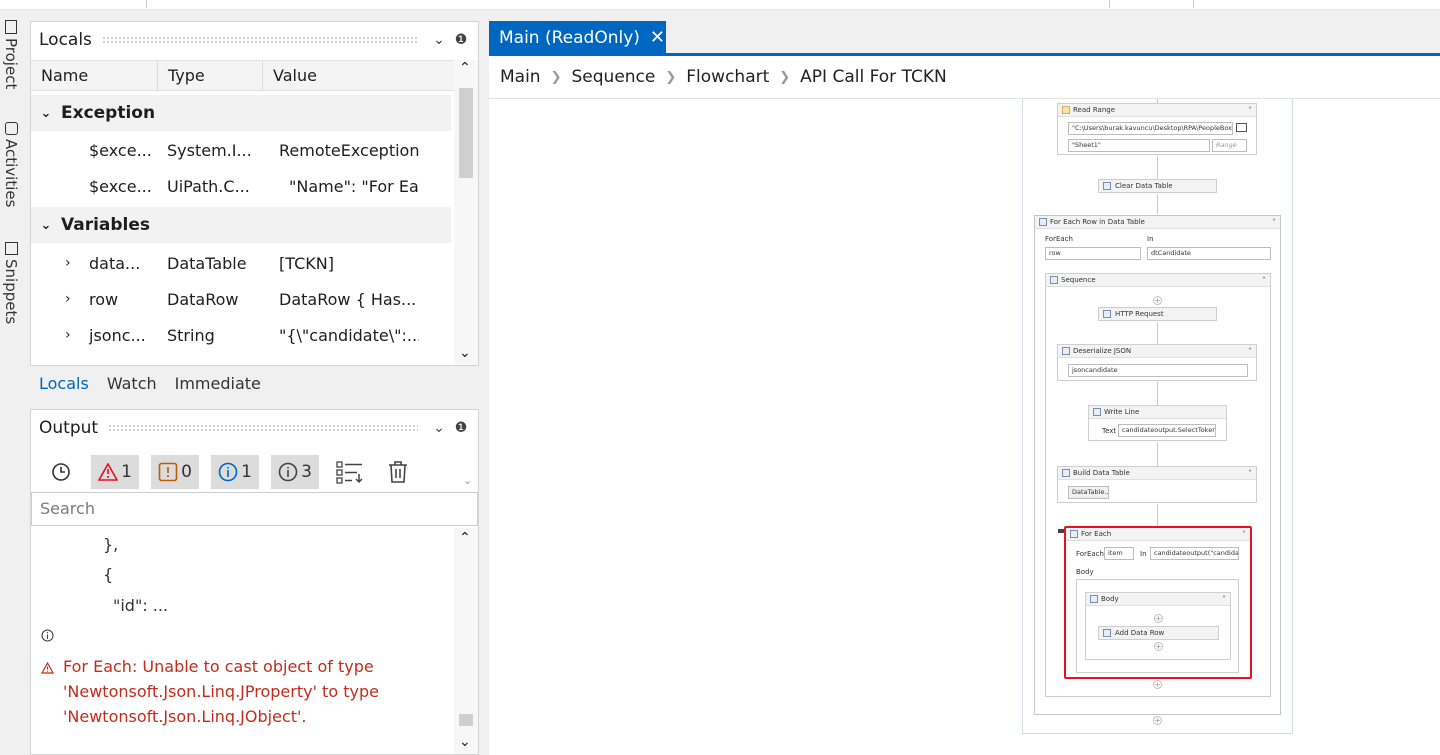  Describe the element at coordinates (1229, 145) in the screenshot. I see `range-field: Range` at that location.